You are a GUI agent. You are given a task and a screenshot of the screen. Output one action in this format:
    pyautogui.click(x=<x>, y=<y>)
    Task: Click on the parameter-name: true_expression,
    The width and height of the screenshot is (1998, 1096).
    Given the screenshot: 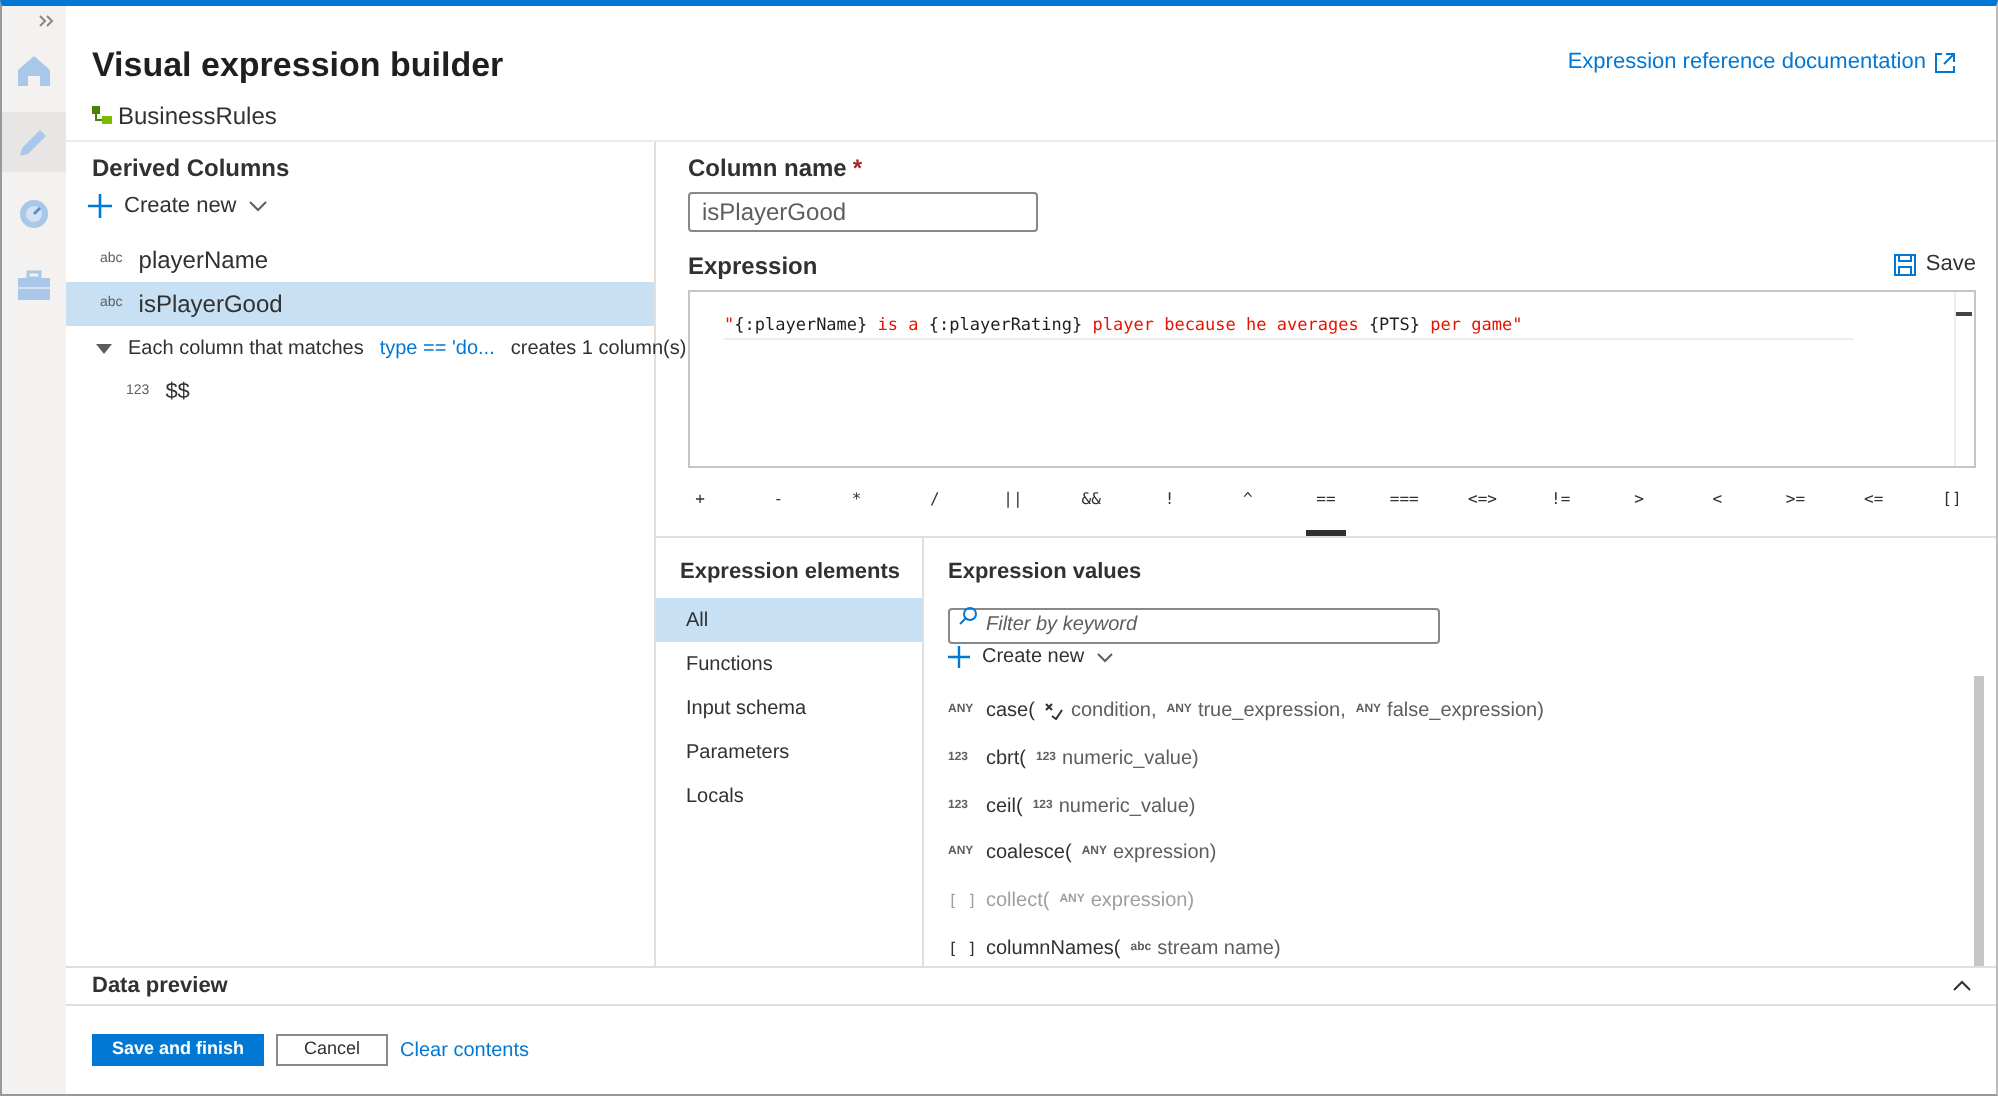 What is the action you would take?
    pyautogui.click(x=1271, y=711)
    